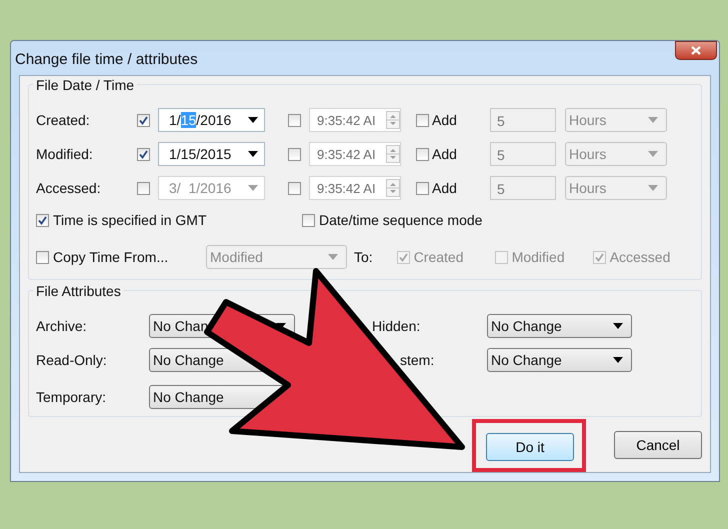 Image resolution: width=728 pixels, height=529 pixels. Describe the element at coordinates (130, 220) in the screenshot. I see `checkbox-label: Time is specified in GMT` at that location.